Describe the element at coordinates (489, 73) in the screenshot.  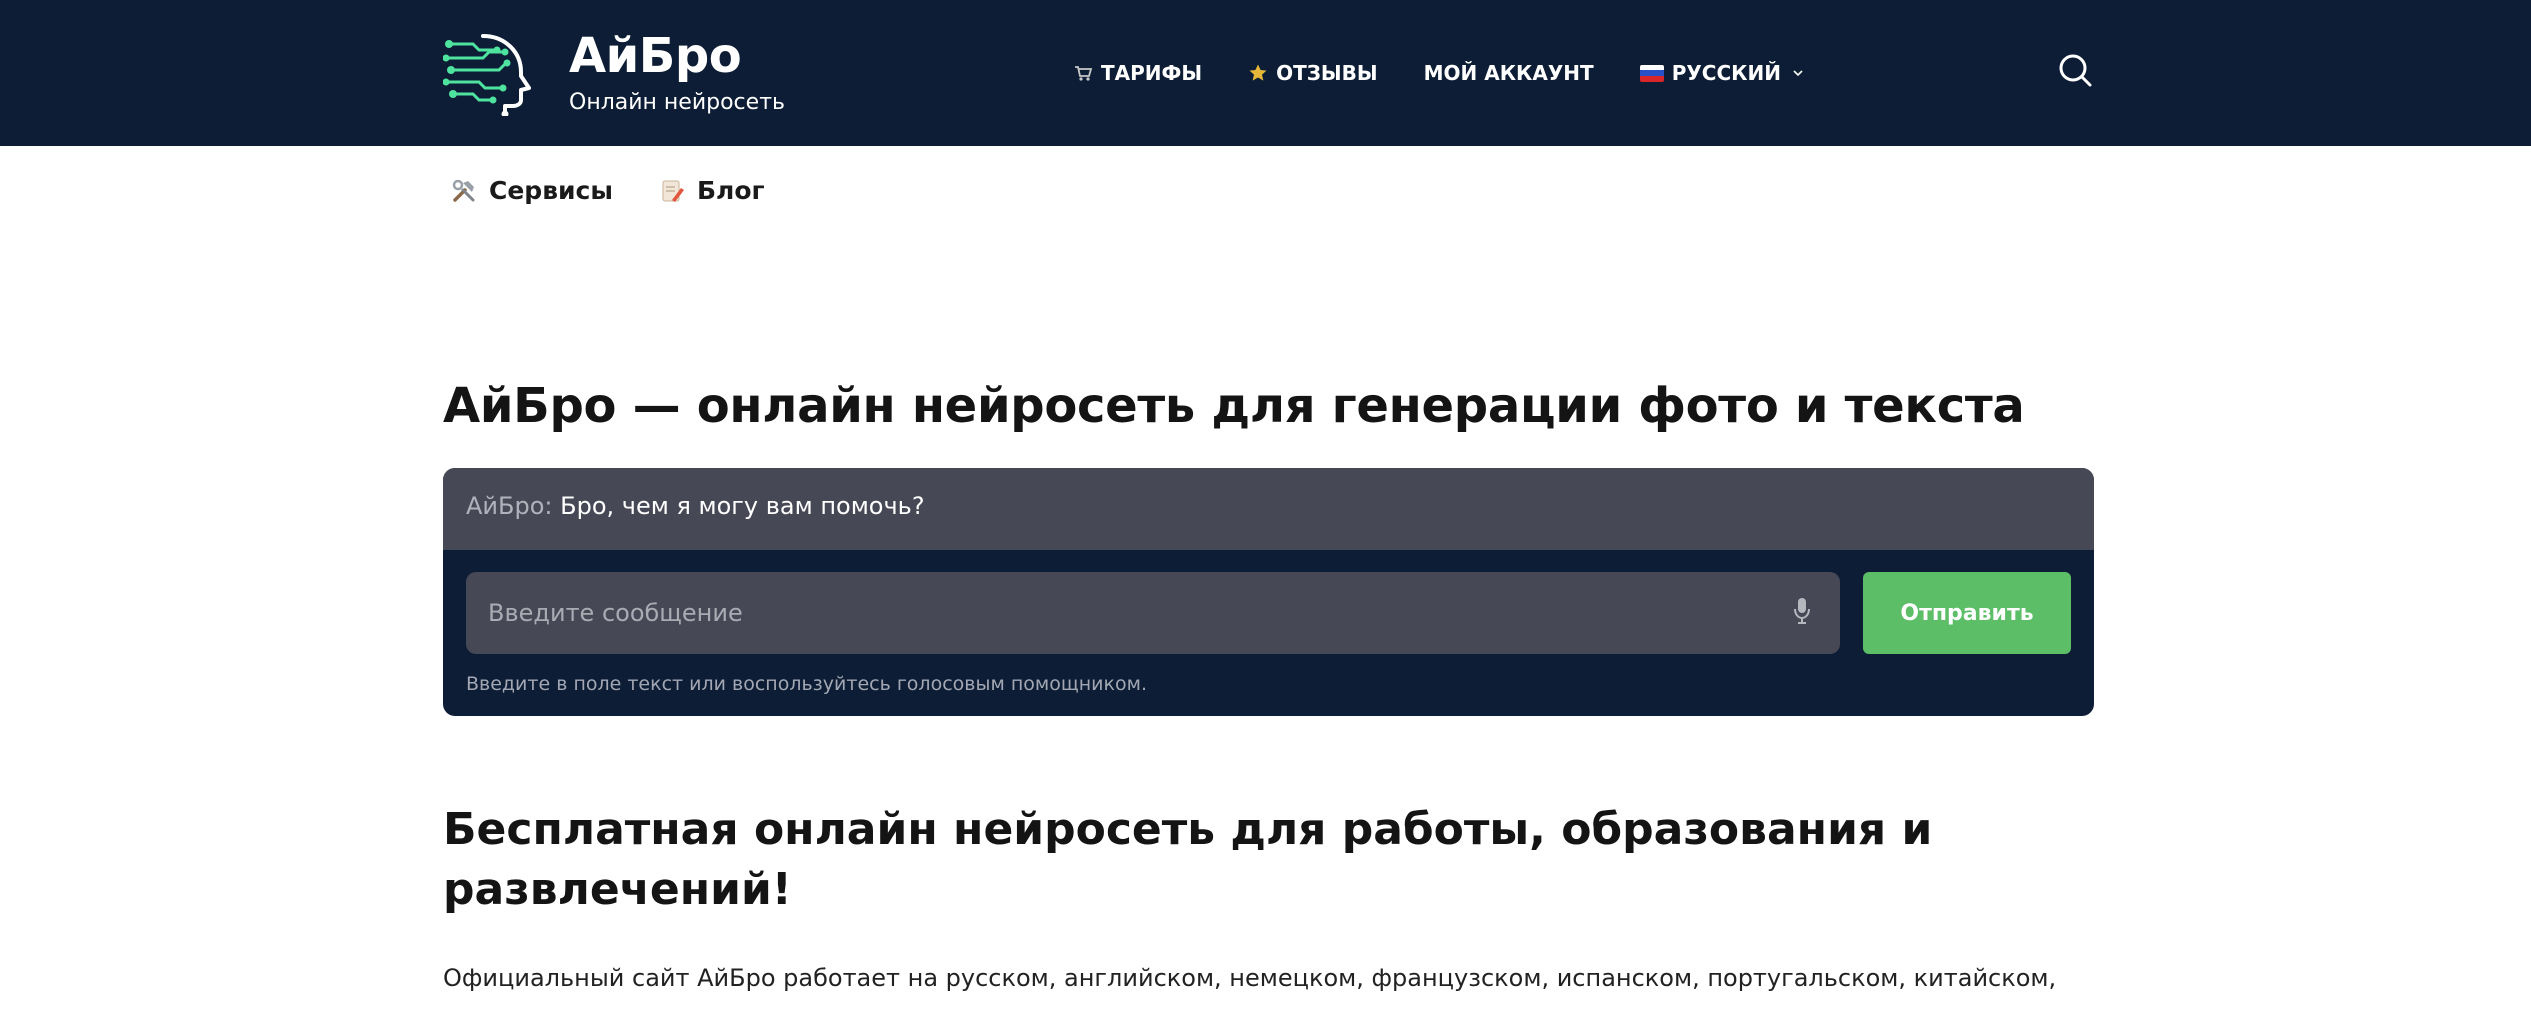
I see `logo-icon` at that location.